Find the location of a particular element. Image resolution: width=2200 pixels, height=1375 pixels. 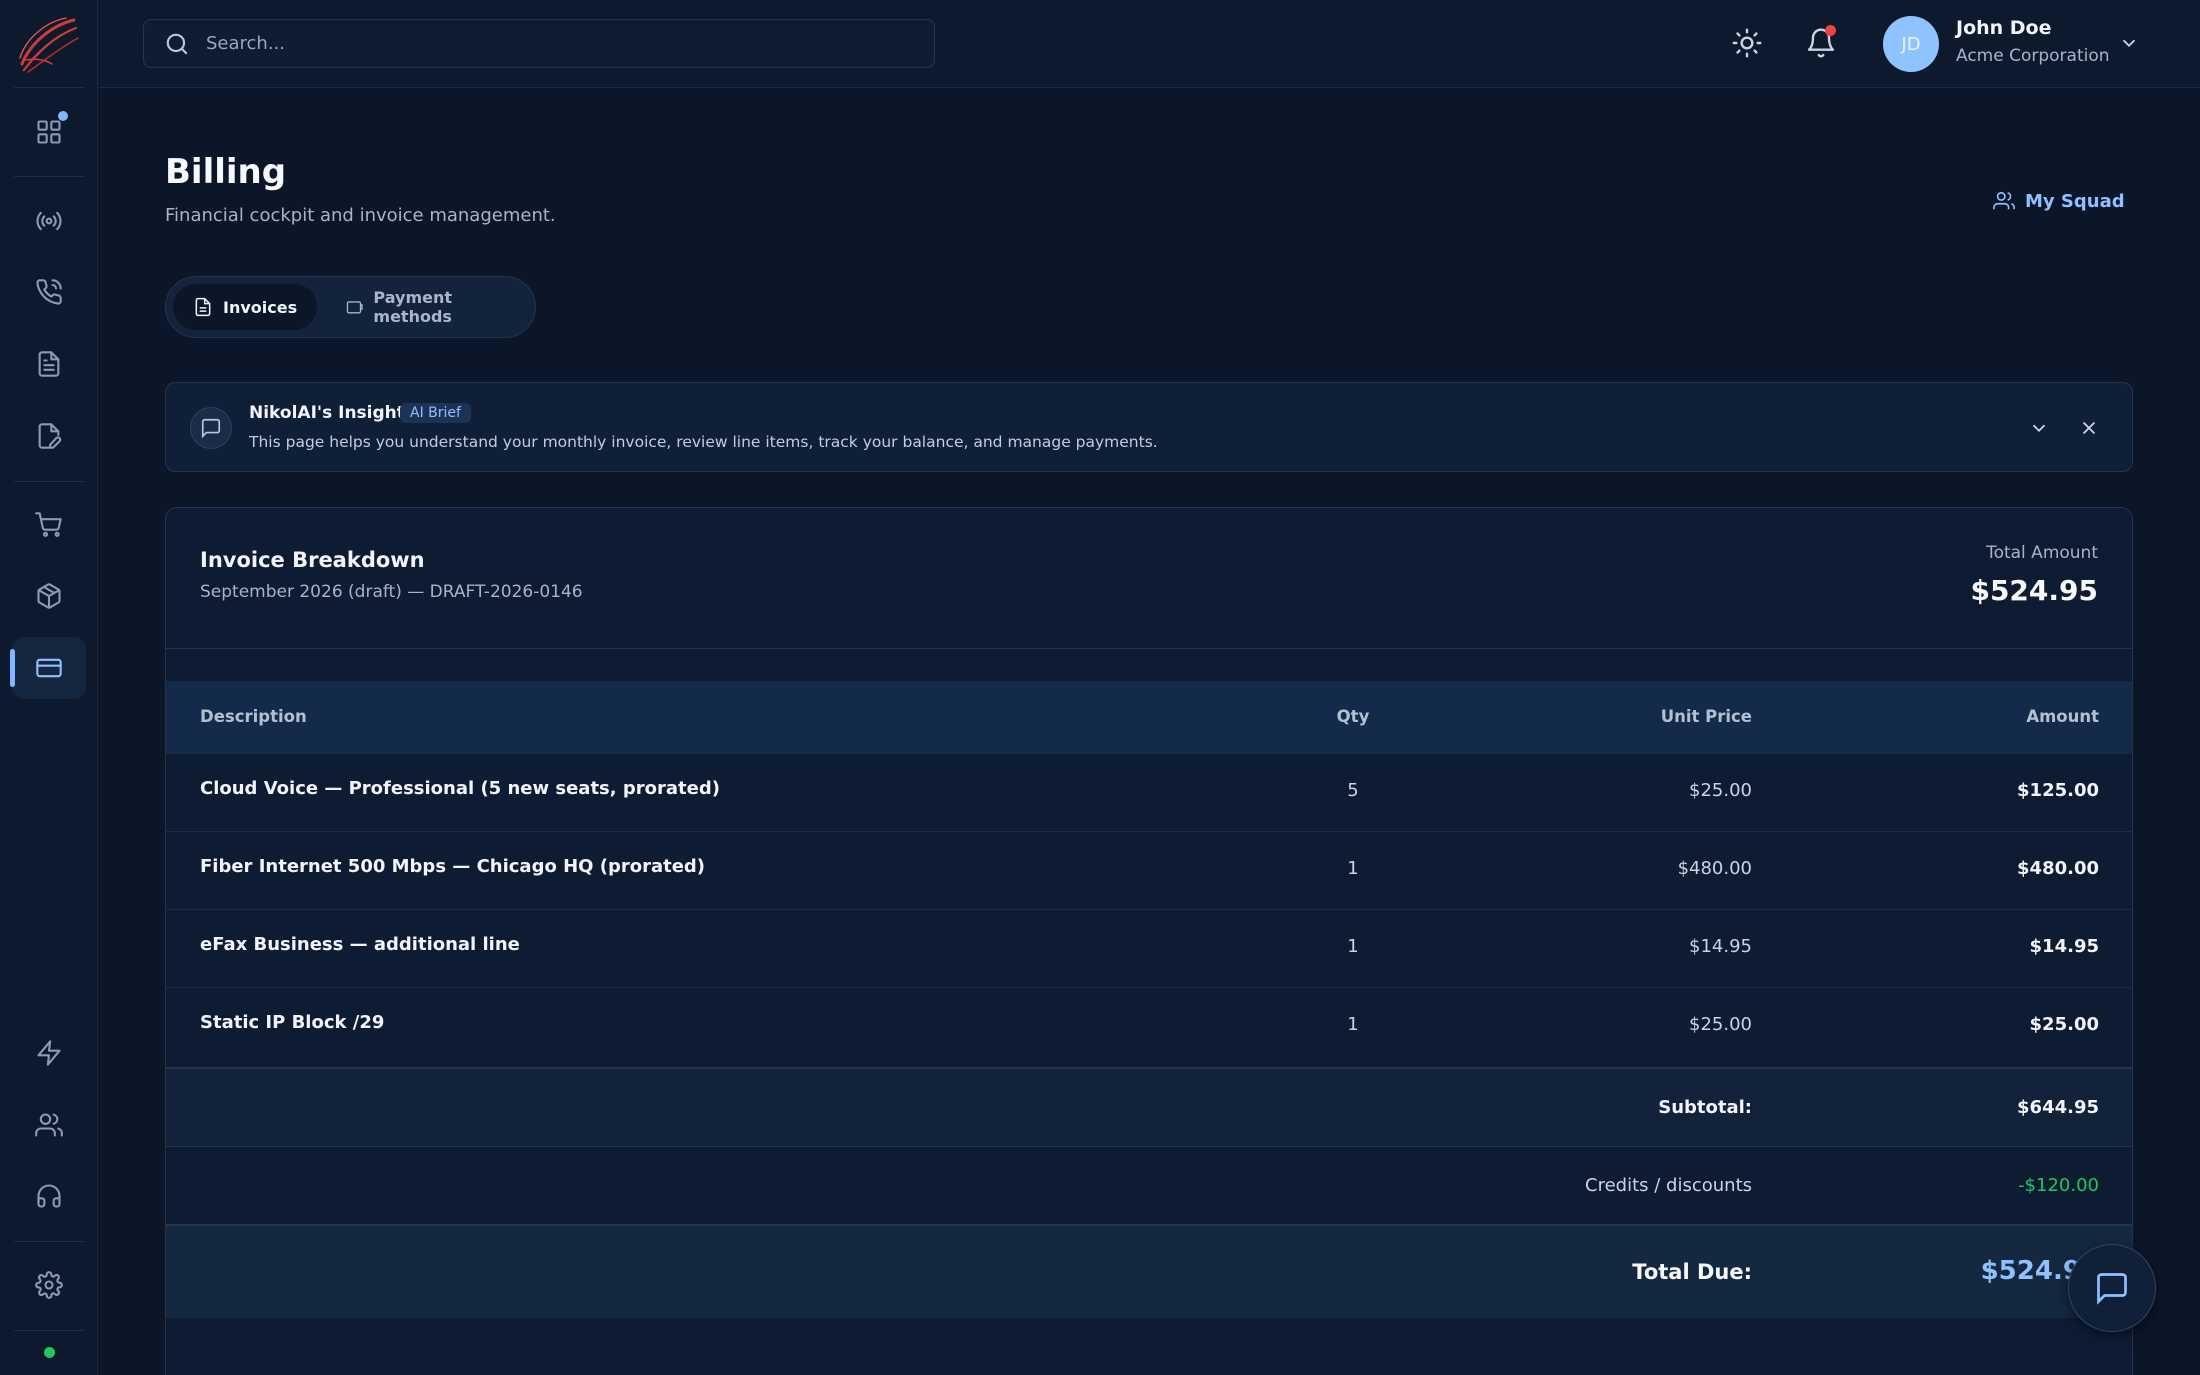

online-status-dot is located at coordinates (49, 1352).